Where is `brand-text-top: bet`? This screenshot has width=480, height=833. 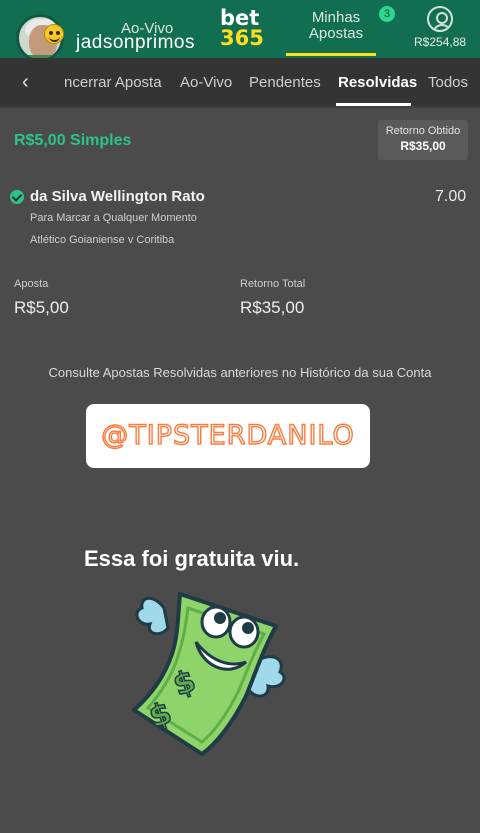 brand-text-top: bet is located at coordinates (240, 18).